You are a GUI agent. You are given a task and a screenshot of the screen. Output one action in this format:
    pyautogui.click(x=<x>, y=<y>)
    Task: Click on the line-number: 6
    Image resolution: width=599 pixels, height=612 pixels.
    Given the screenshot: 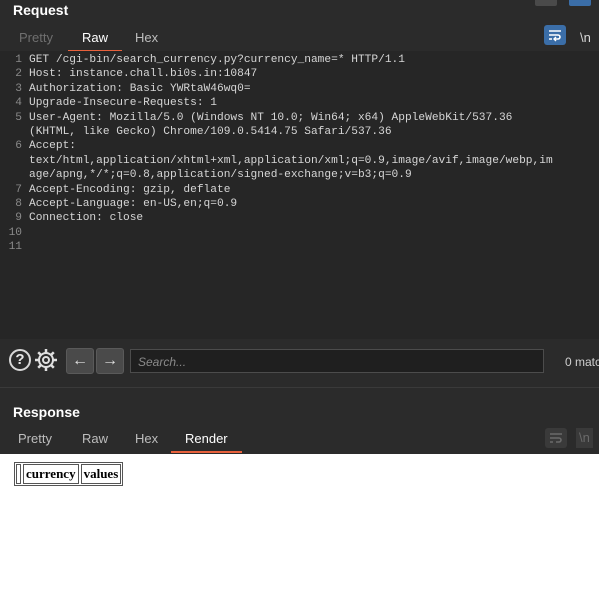 What is the action you would take?
    pyautogui.click(x=18, y=146)
    